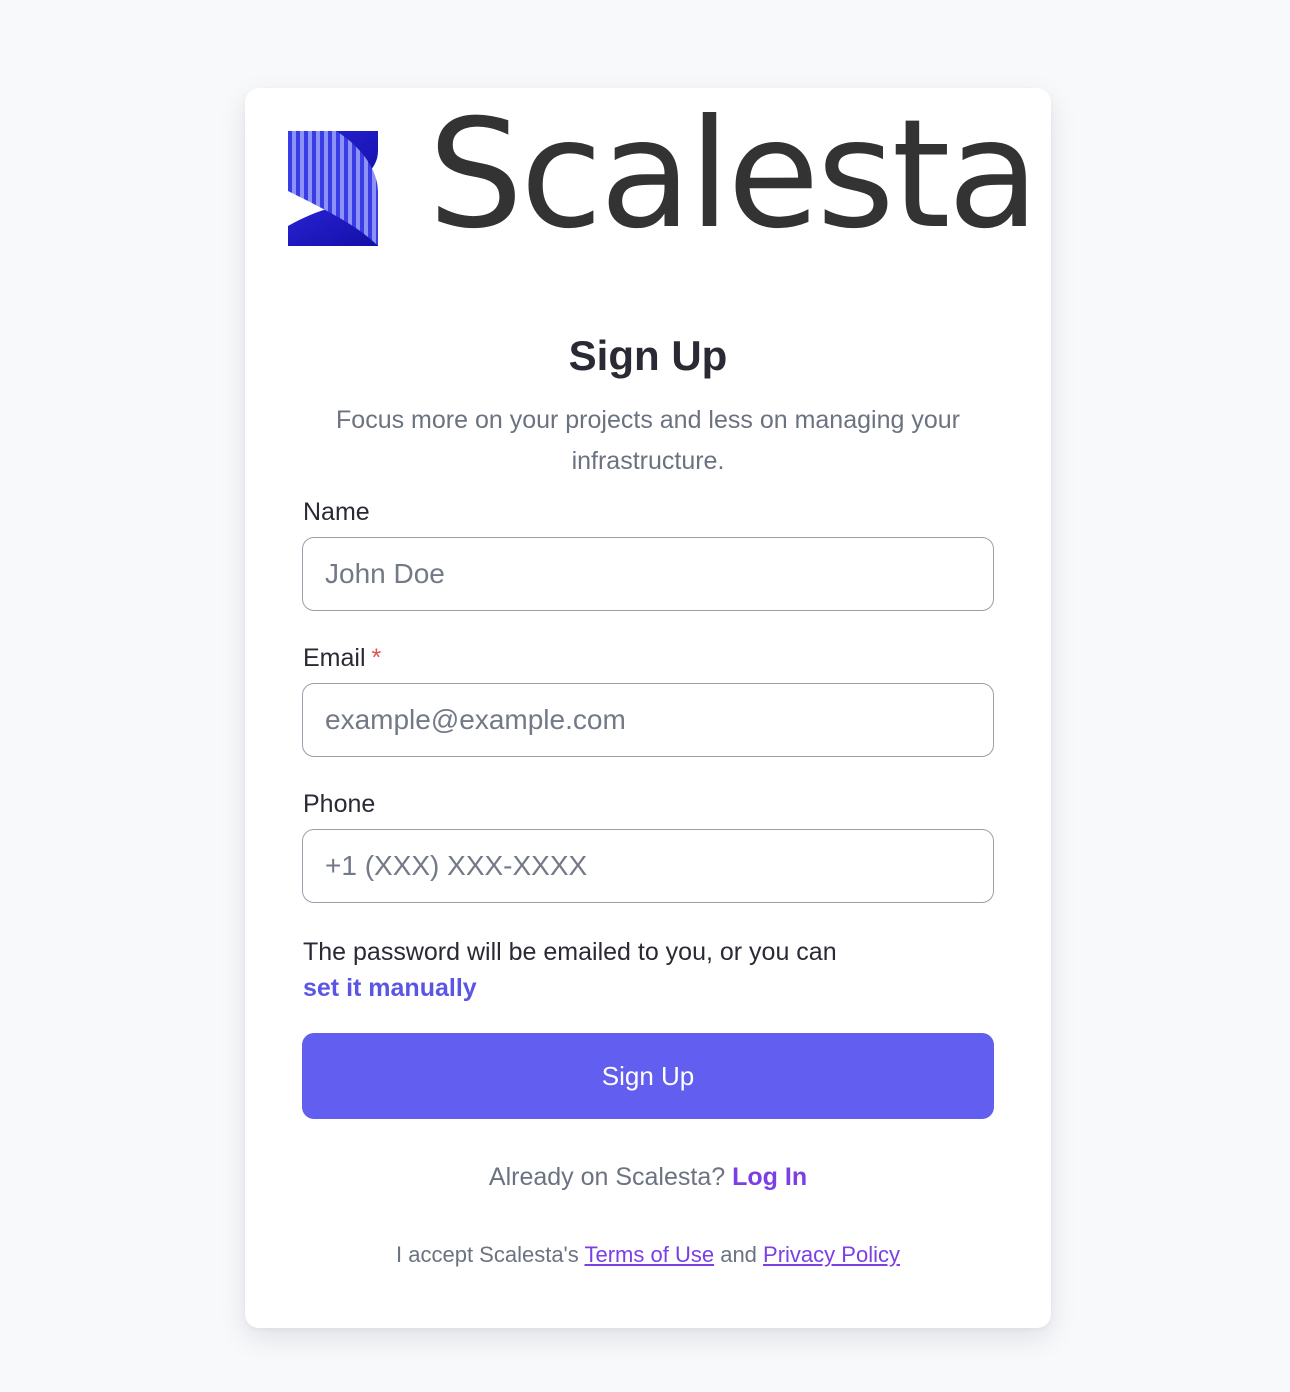  What do you see at coordinates (487, 1254) in the screenshot?
I see `terms-prefix: I accept Scalesta's` at bounding box center [487, 1254].